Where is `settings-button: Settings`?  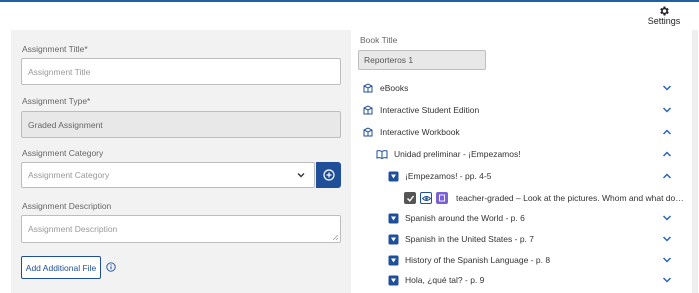 settings-button: Settings is located at coordinates (664, 15).